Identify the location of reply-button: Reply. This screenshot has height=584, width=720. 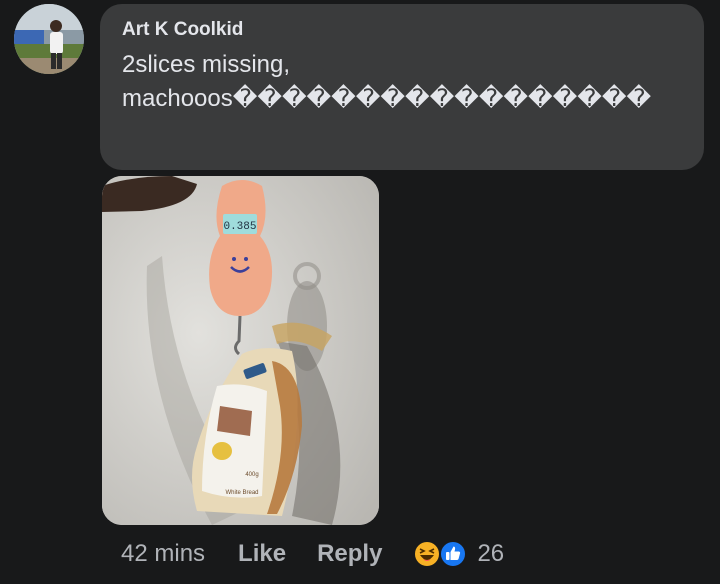
(349, 554).